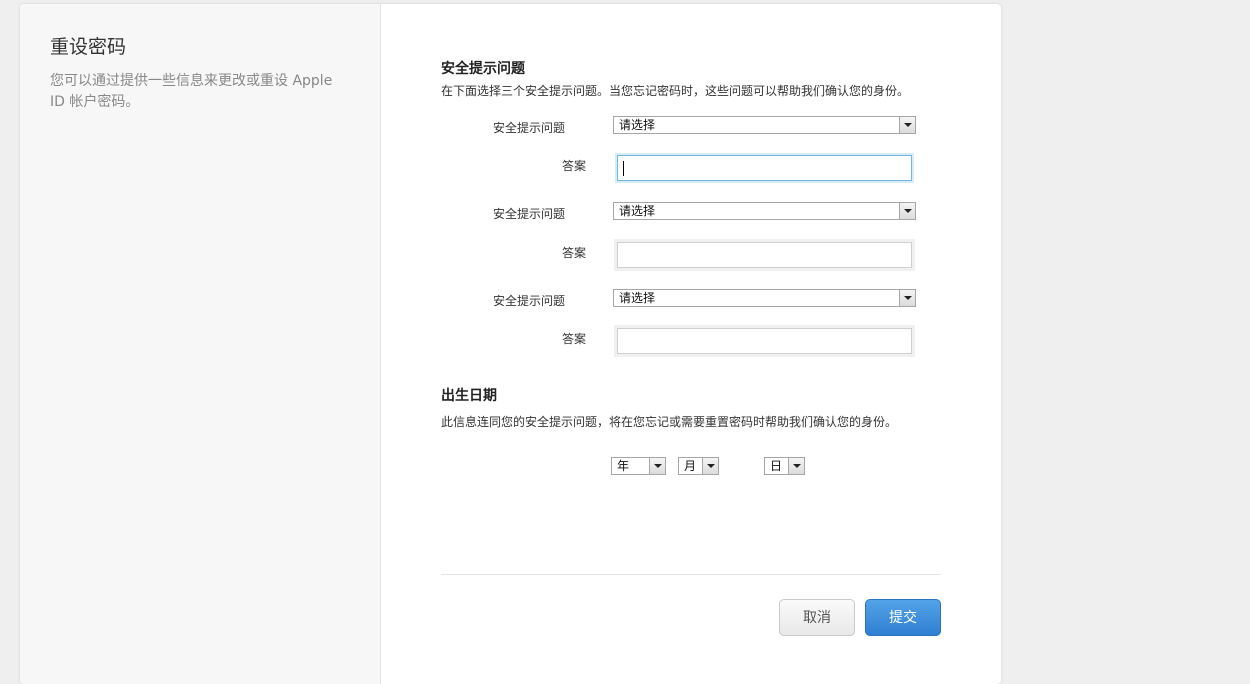 The height and width of the screenshot is (684, 1250). What do you see at coordinates (903, 617) in the screenshot?
I see `submit-button: 提交` at bounding box center [903, 617].